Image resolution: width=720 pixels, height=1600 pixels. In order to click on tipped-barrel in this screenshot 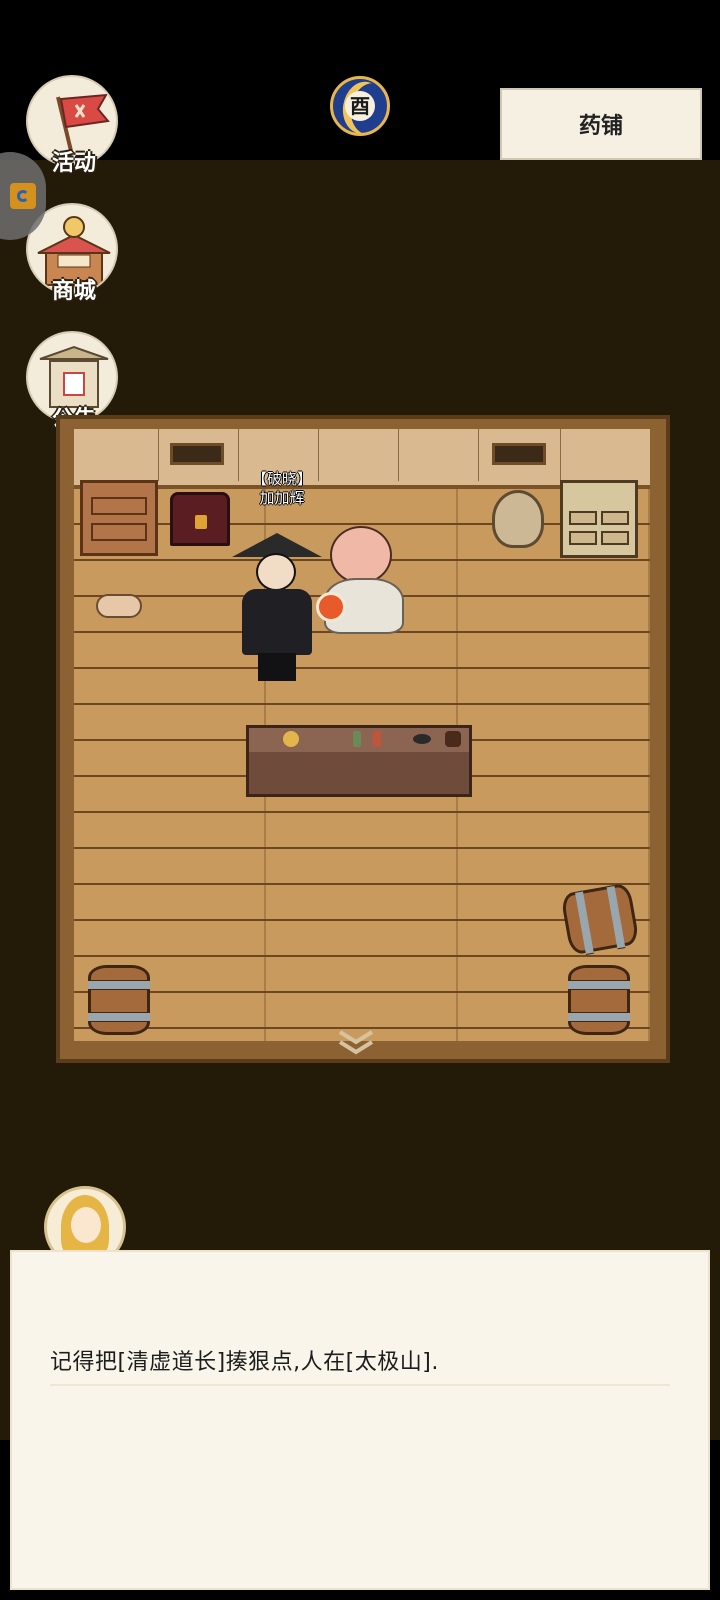, I will do `click(600, 919)`.